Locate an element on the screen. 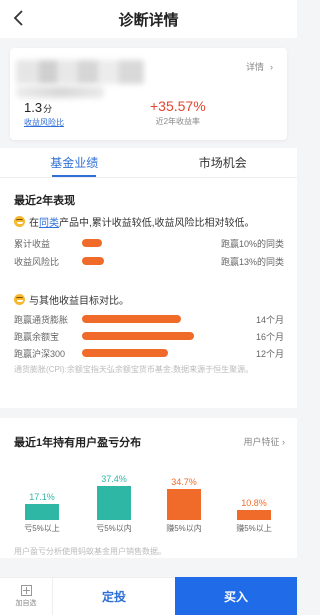  distribution-footnote: 用户盈亏分析使用蚂蚁基金用户销售数据。 is located at coordinates (90, 551).